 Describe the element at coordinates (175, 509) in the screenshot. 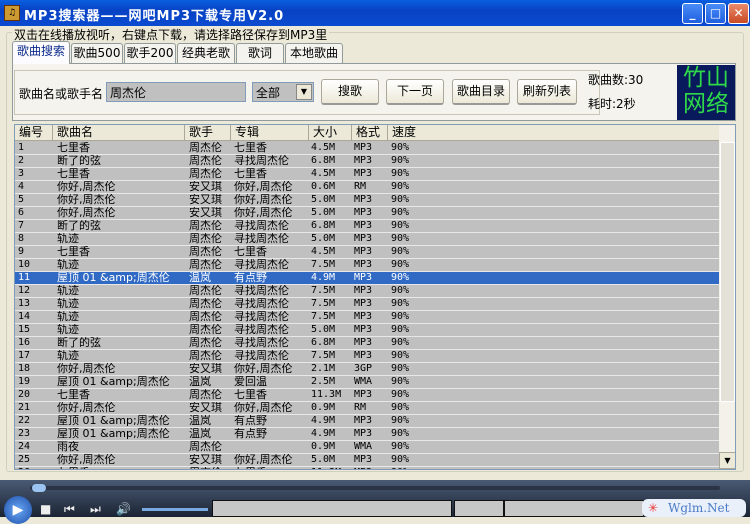

I see `volume-slider` at that location.